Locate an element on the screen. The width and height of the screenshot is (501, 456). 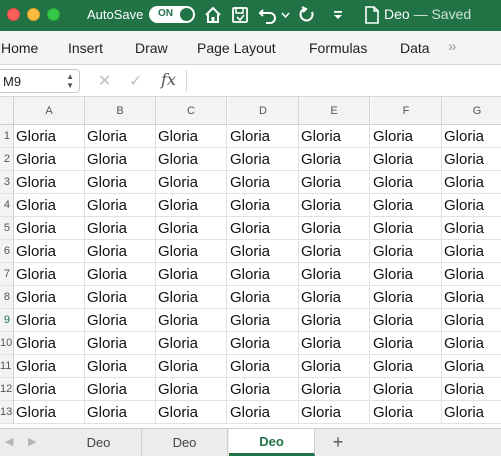
cell-g10: Gloria is located at coordinates (471, 343).